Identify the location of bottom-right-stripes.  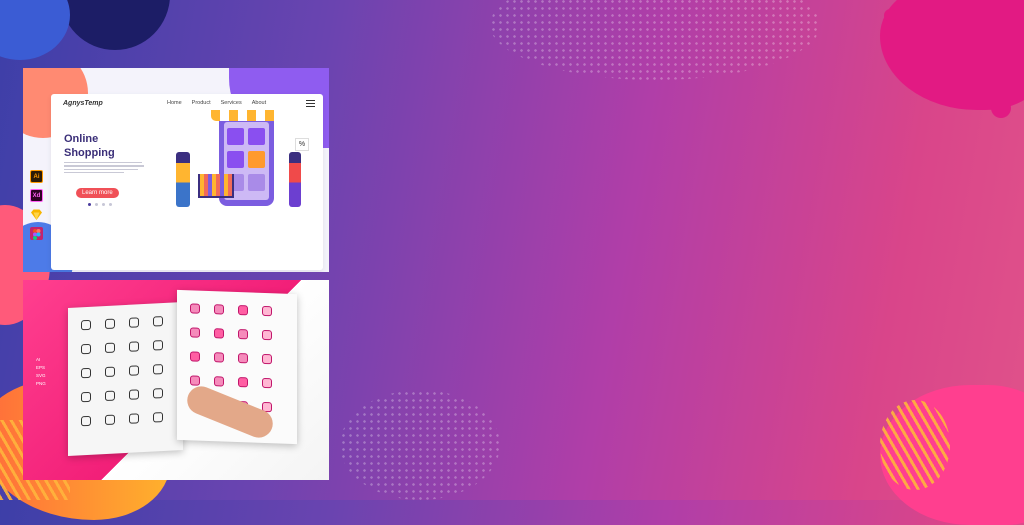
(915, 445).